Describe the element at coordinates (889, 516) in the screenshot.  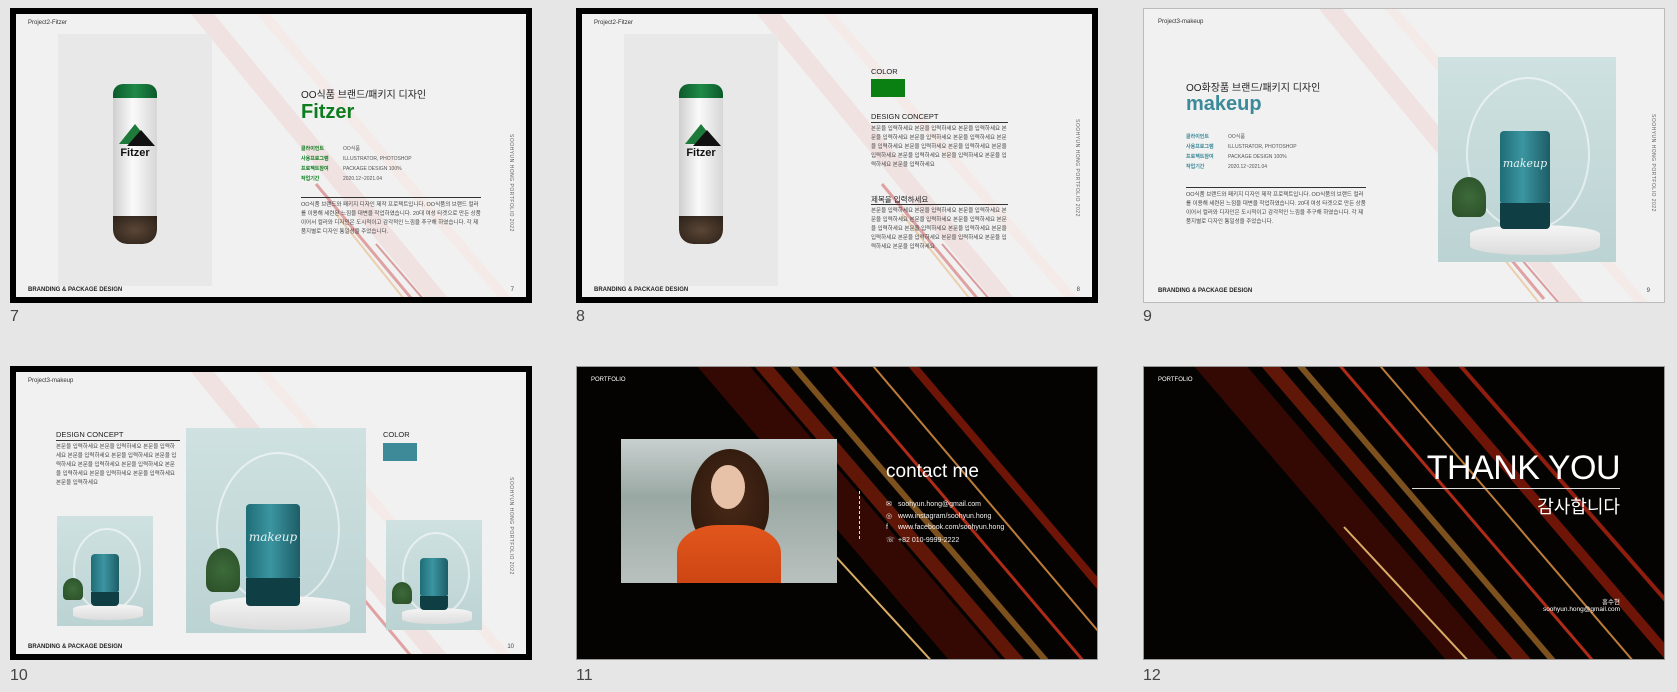
I see `instagram-icon: ◎` at that location.